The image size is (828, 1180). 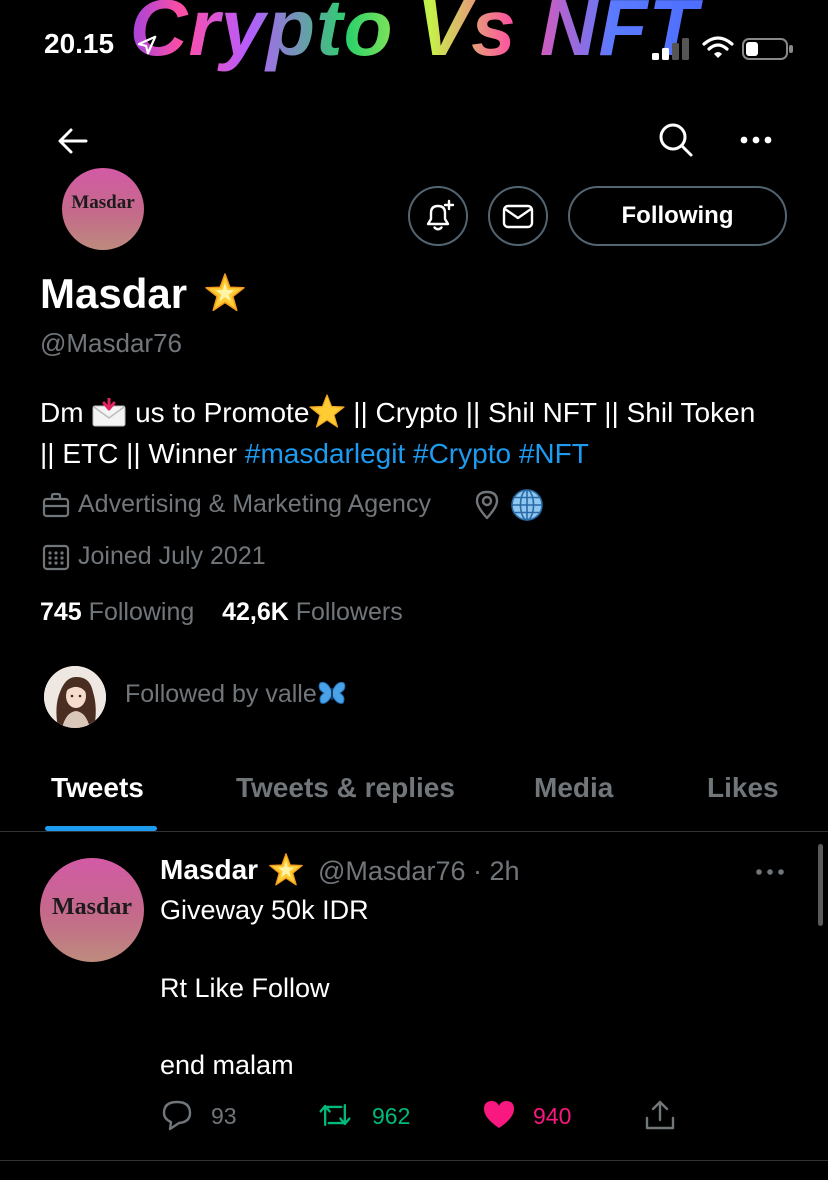 What do you see at coordinates (419, 871) in the screenshot?
I see `tweet-handle-time: @Masdar76 · 2h` at bounding box center [419, 871].